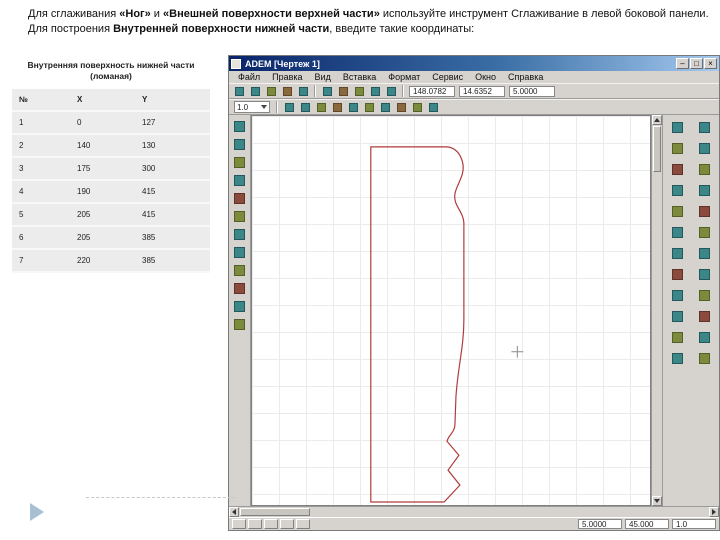 This screenshot has height=540, width=720. Describe the element at coordinates (677, 295) in the screenshot. I see `properties-icon` at that location.